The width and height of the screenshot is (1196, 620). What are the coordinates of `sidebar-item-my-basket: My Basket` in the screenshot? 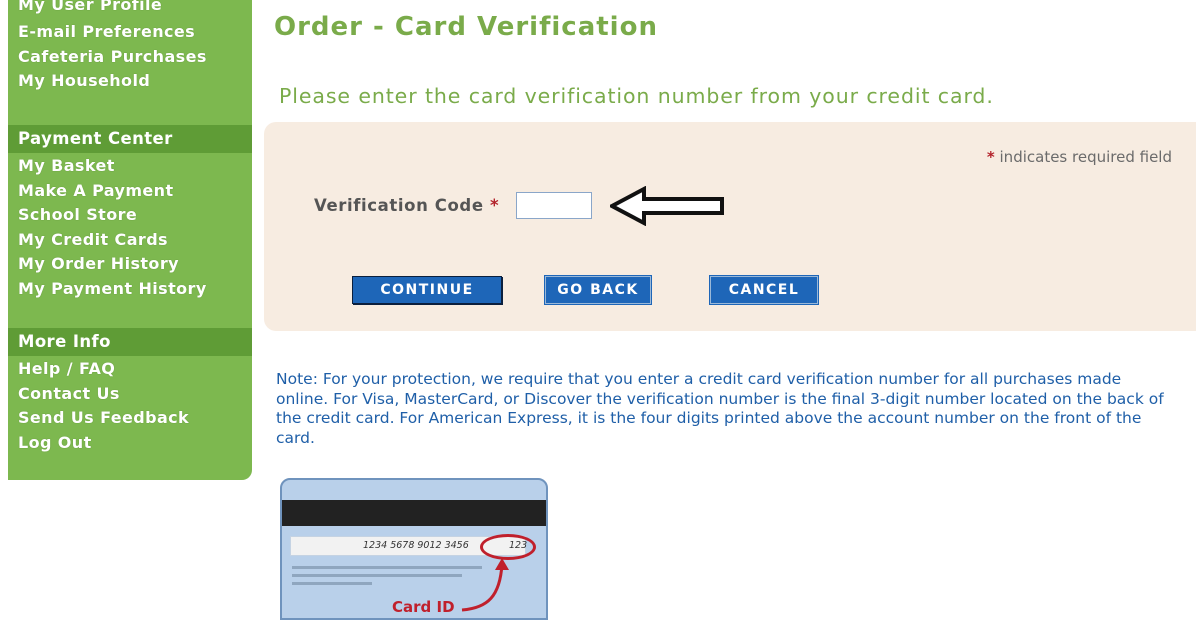 It's located at (130, 166).